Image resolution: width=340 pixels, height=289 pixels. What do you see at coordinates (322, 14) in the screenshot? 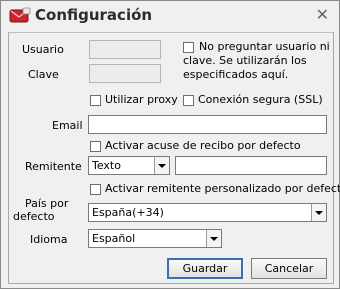
I see `close-icon: ✕` at bounding box center [322, 14].